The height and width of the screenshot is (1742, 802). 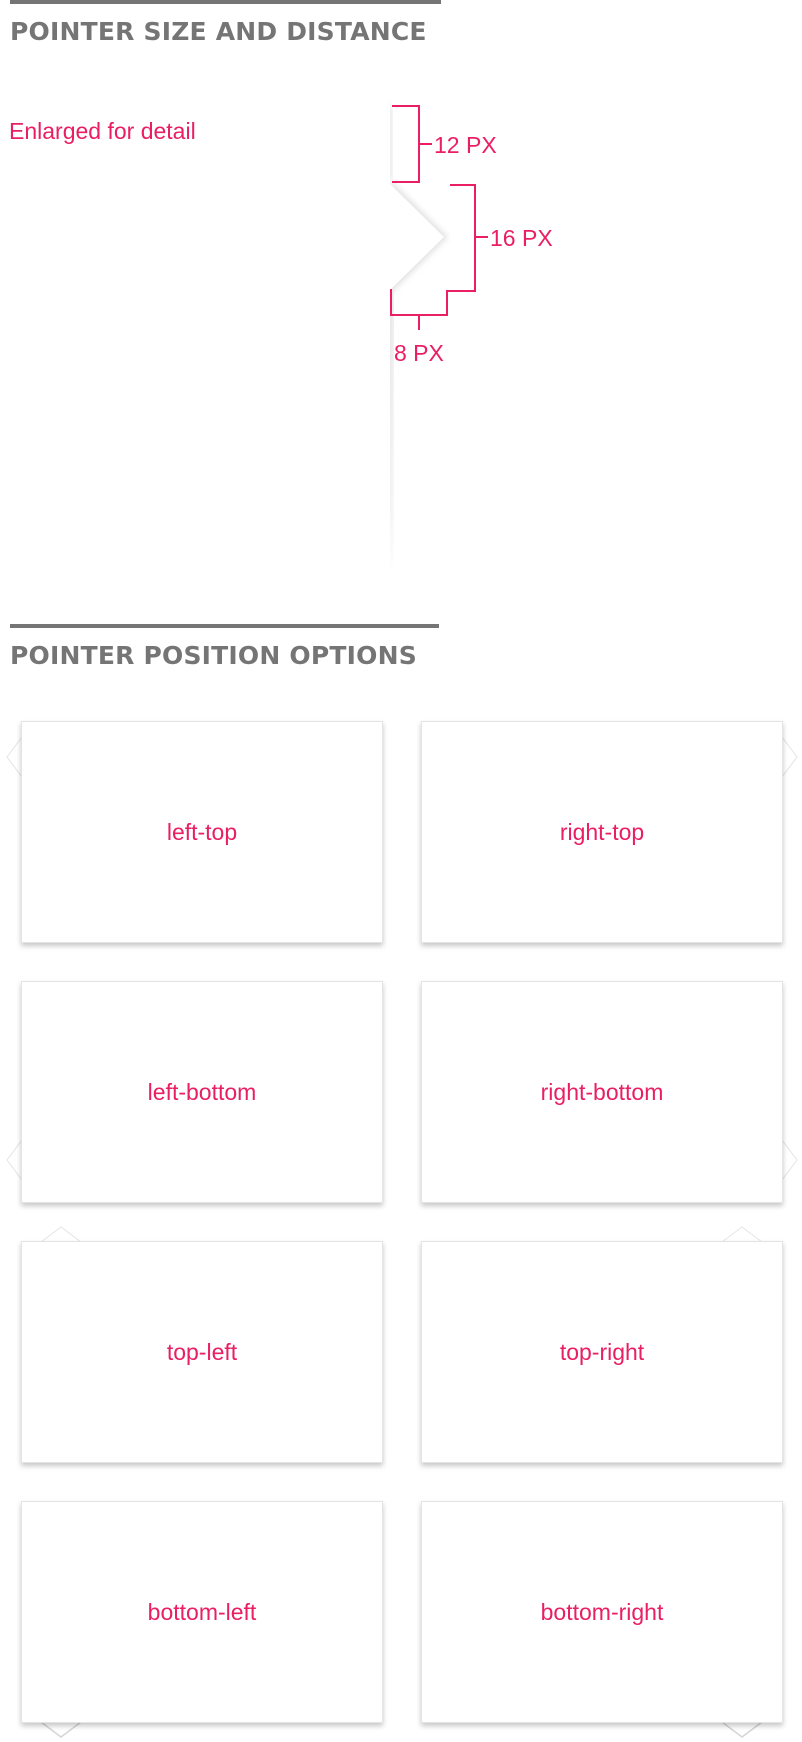 I want to click on card-right-bottom: right-bottom, so click(x=609, y=1092).